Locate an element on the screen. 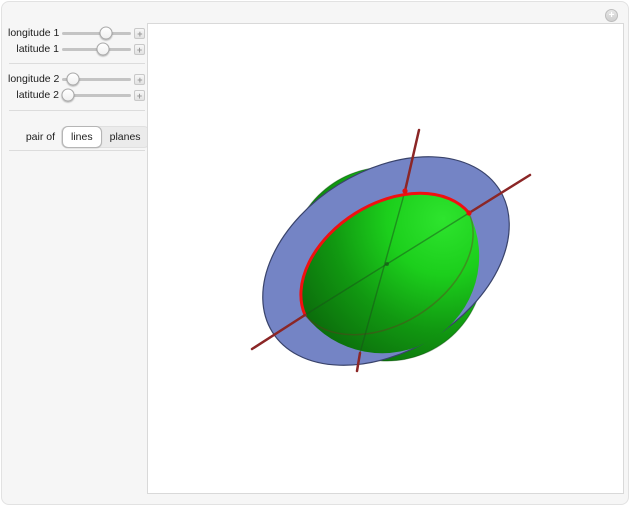 The height and width of the screenshot is (506, 630). longitude-1-slider is located at coordinates (97, 33).